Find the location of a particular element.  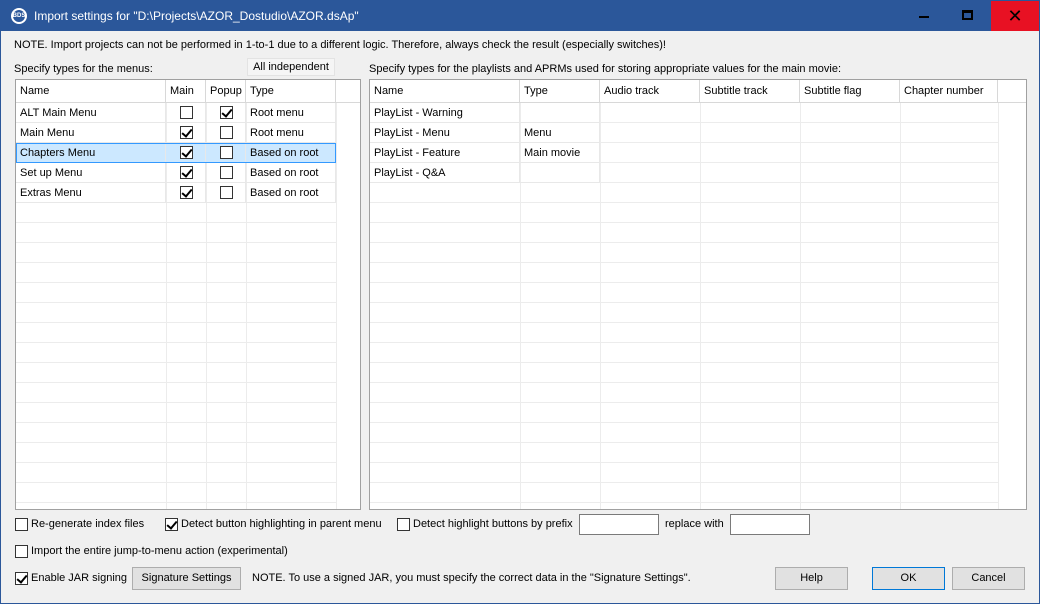

col-subtitle-flag: Subtitle flag is located at coordinates (850, 91).